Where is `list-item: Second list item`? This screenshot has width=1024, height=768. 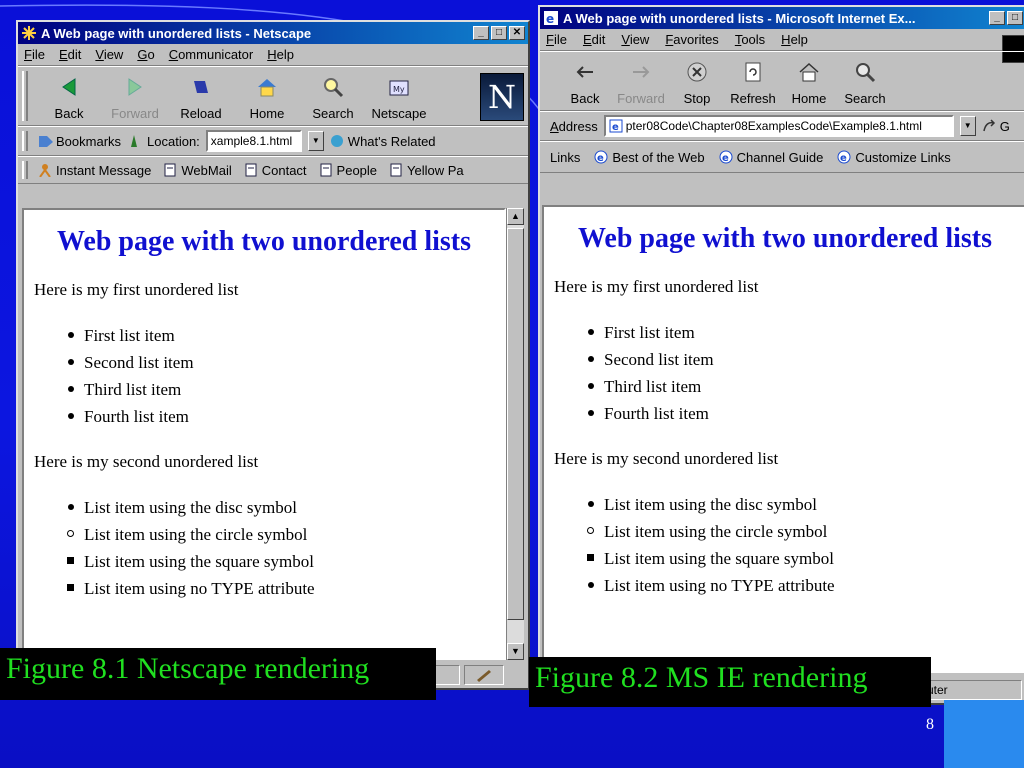
list-item: Second list item is located at coordinates (286, 362).